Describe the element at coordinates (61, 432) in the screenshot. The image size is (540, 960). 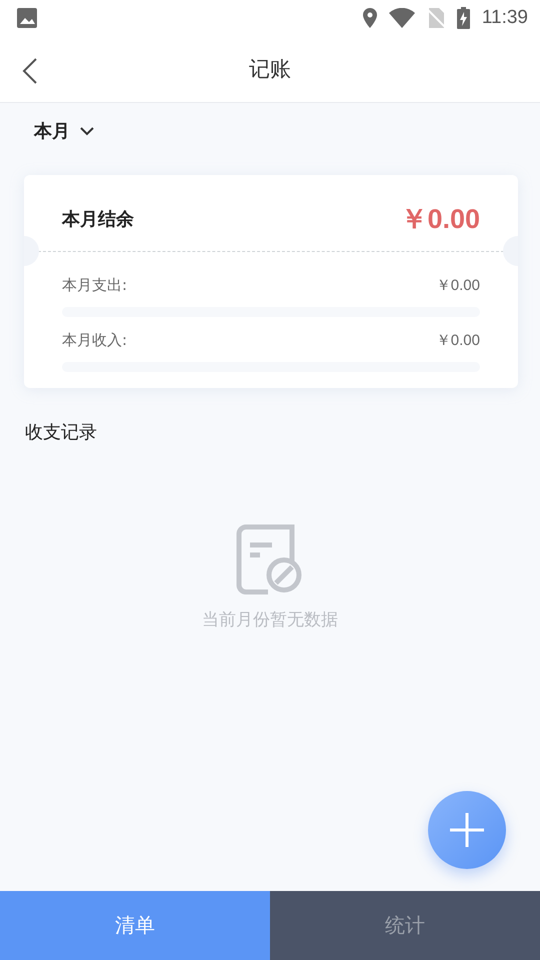
I see `section-title: 收支记录` at that location.